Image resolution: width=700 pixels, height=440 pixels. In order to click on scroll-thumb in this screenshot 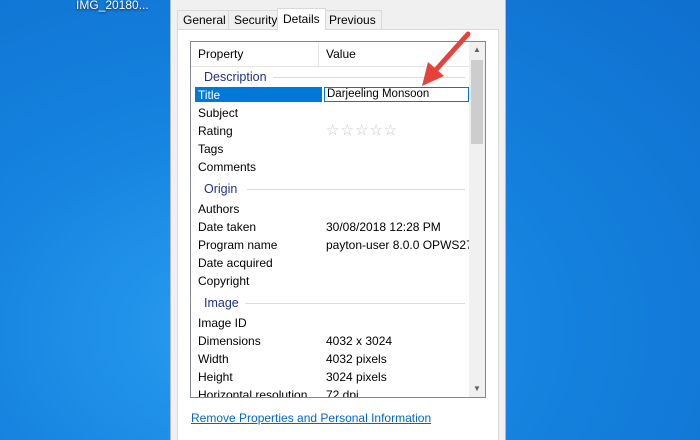, I will do `click(477, 102)`.